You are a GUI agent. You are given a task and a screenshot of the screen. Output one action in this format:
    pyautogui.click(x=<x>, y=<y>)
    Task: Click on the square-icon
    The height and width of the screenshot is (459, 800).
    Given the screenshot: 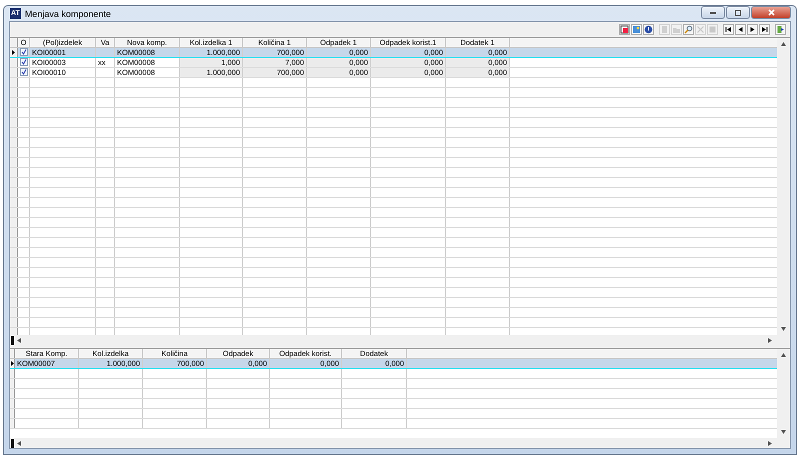 What is the action you would take?
    pyautogui.click(x=712, y=29)
    